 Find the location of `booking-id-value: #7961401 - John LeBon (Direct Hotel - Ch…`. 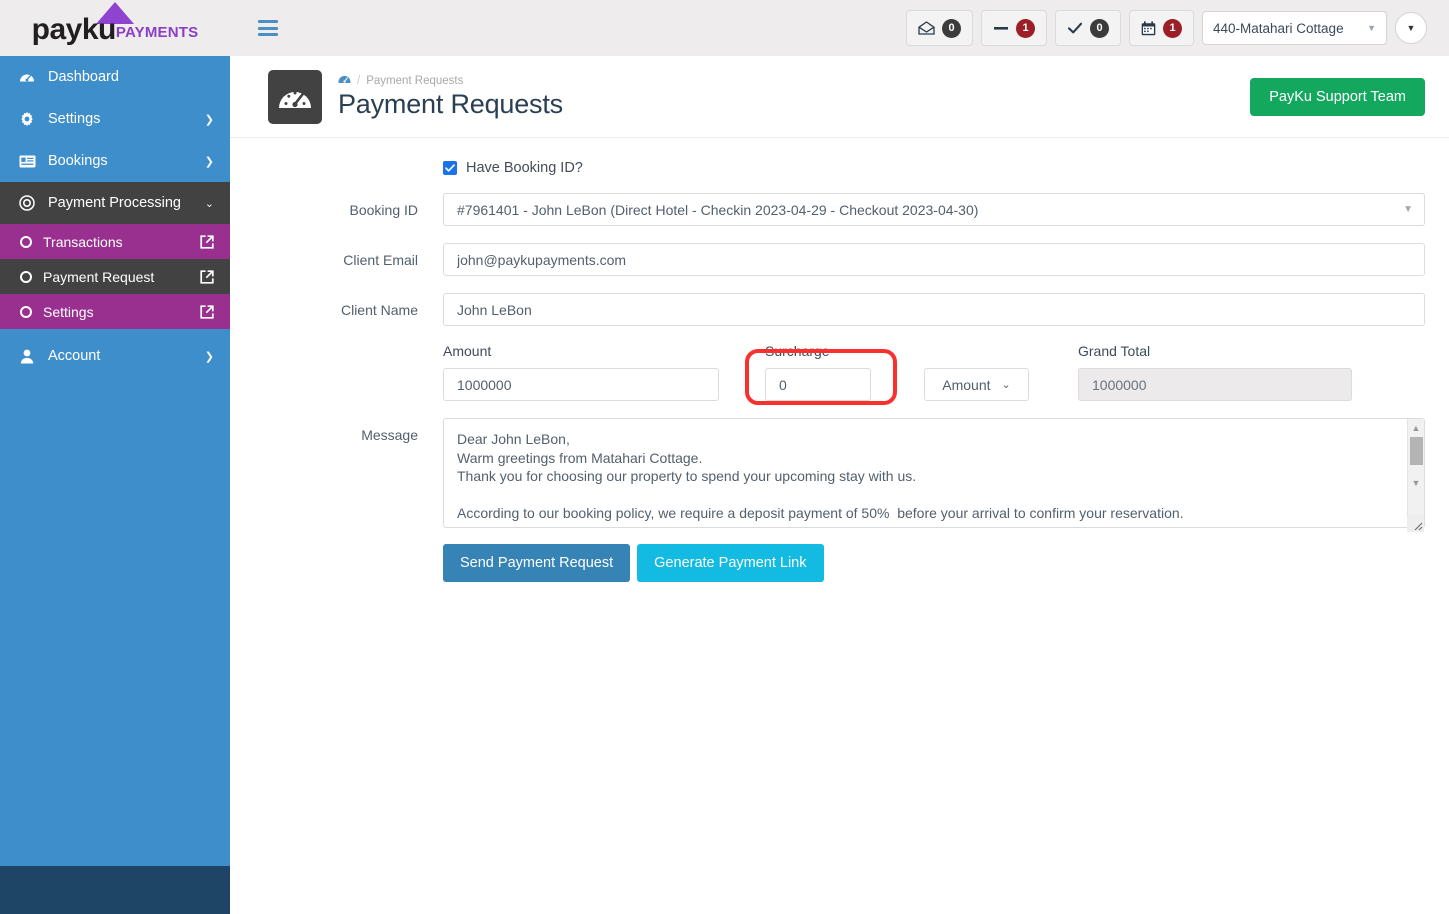

booking-id-value: #7961401 - John LeBon (Direct Hotel - Ch… is located at coordinates (718, 209).